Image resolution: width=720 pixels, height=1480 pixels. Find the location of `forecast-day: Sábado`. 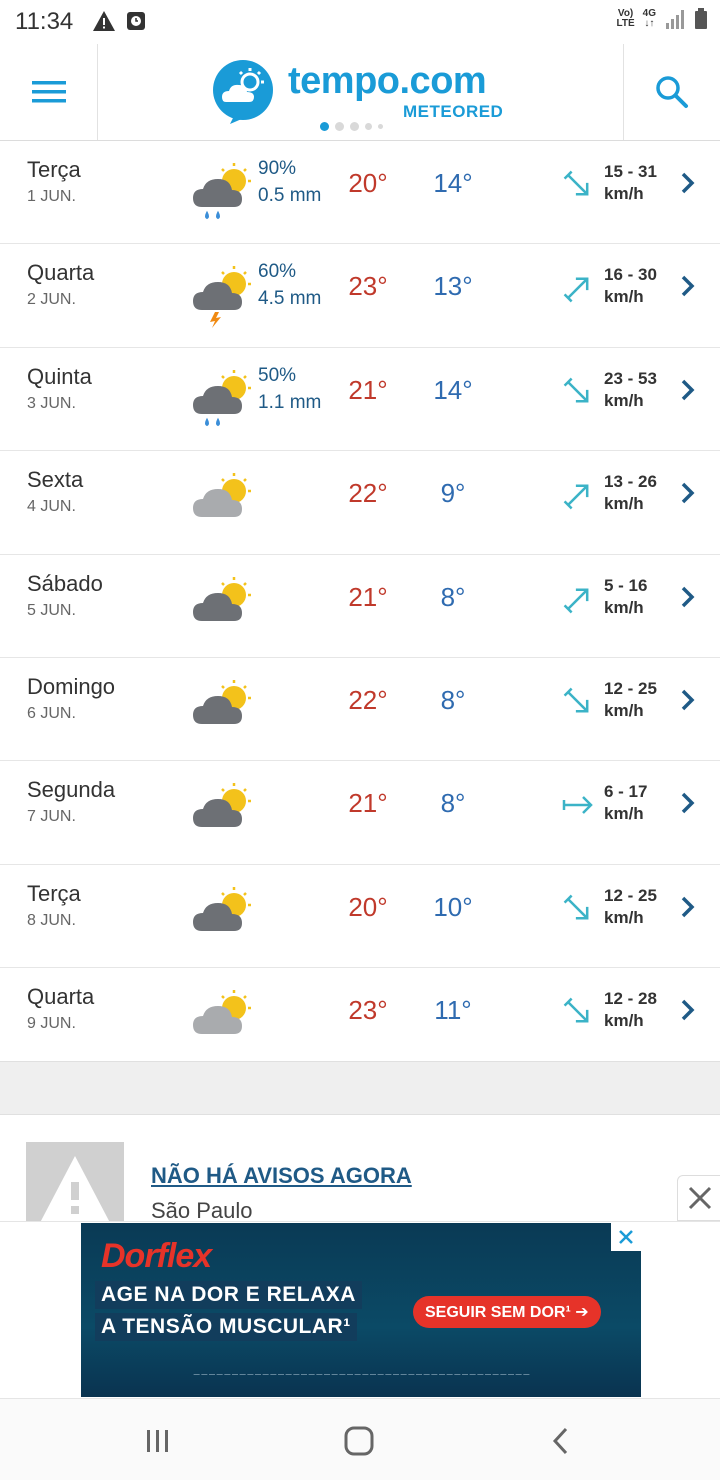

forecast-day: Sábado is located at coordinates (65, 583).